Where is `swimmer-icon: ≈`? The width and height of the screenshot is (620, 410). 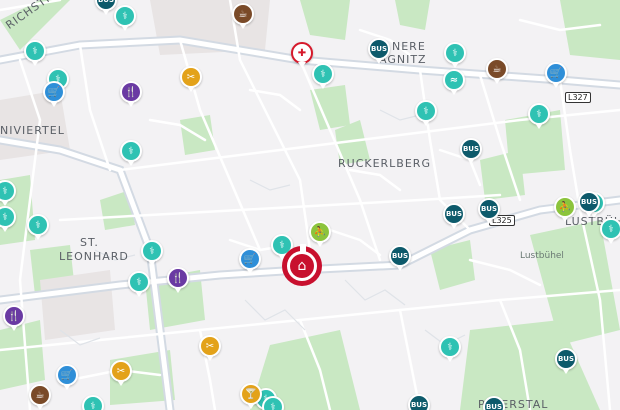
swimmer-icon: ≈ is located at coordinates (454, 82).